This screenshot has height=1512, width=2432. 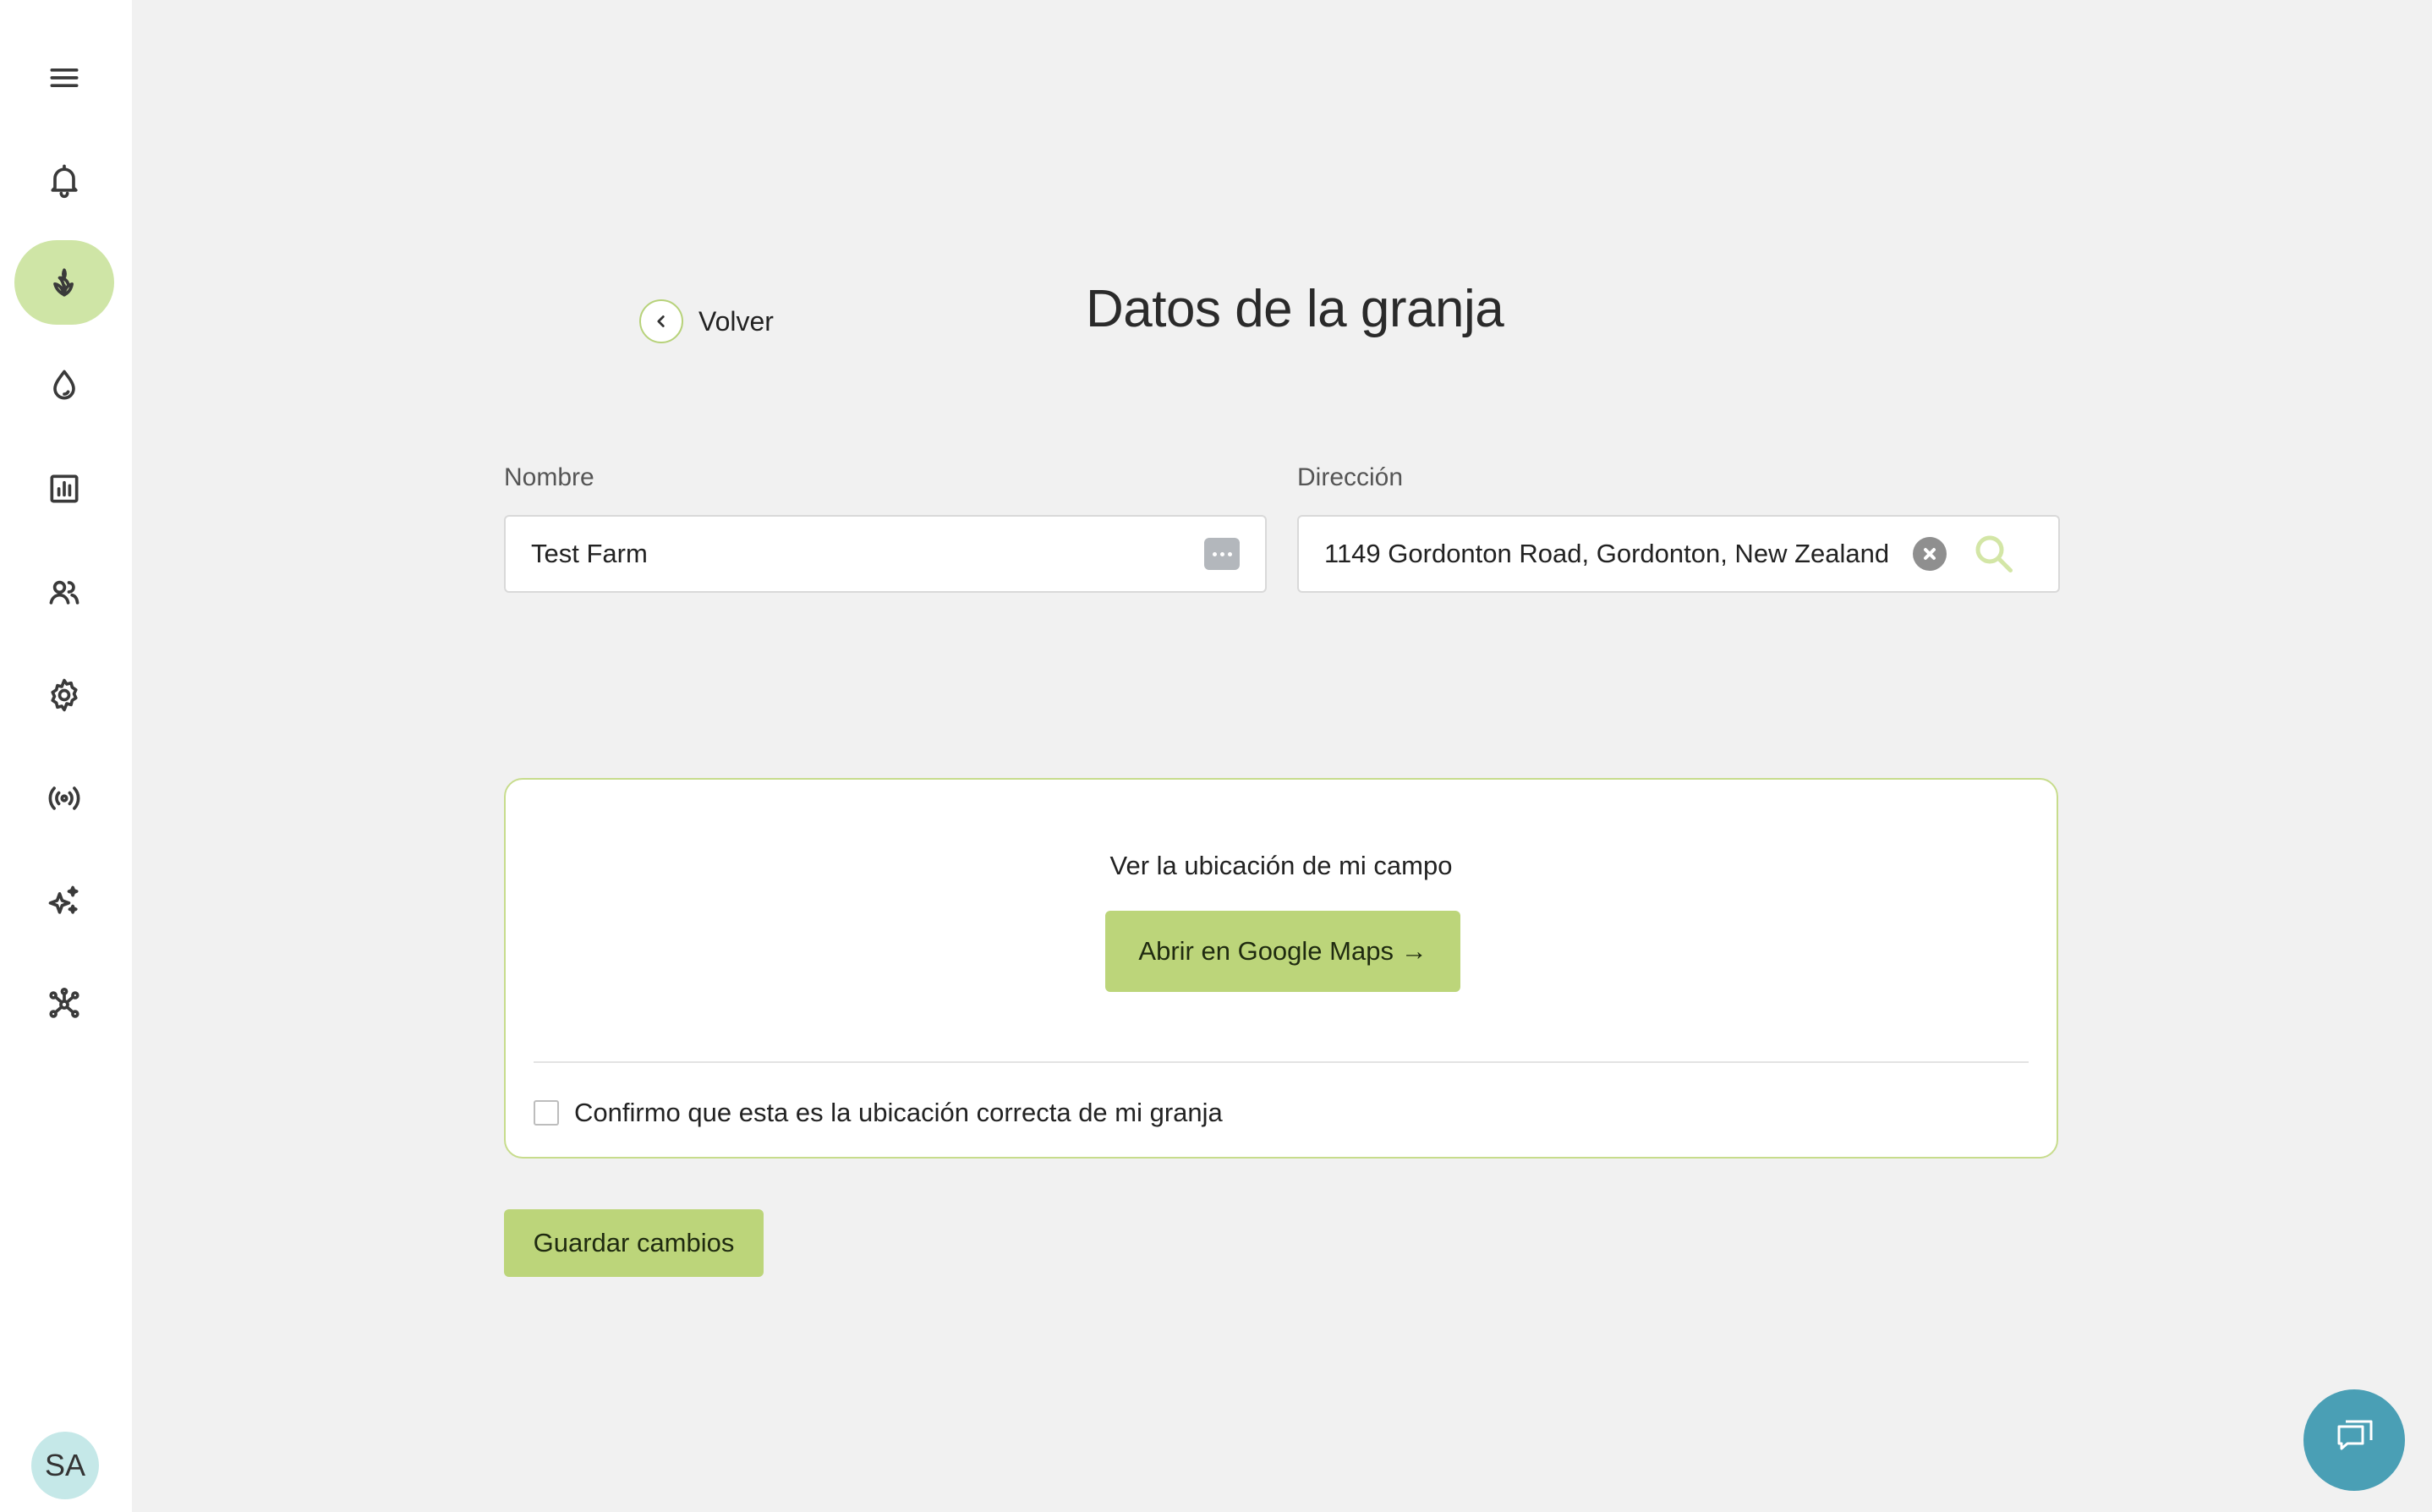 I want to click on confirm-location-checkbox, so click(x=546, y=1113).